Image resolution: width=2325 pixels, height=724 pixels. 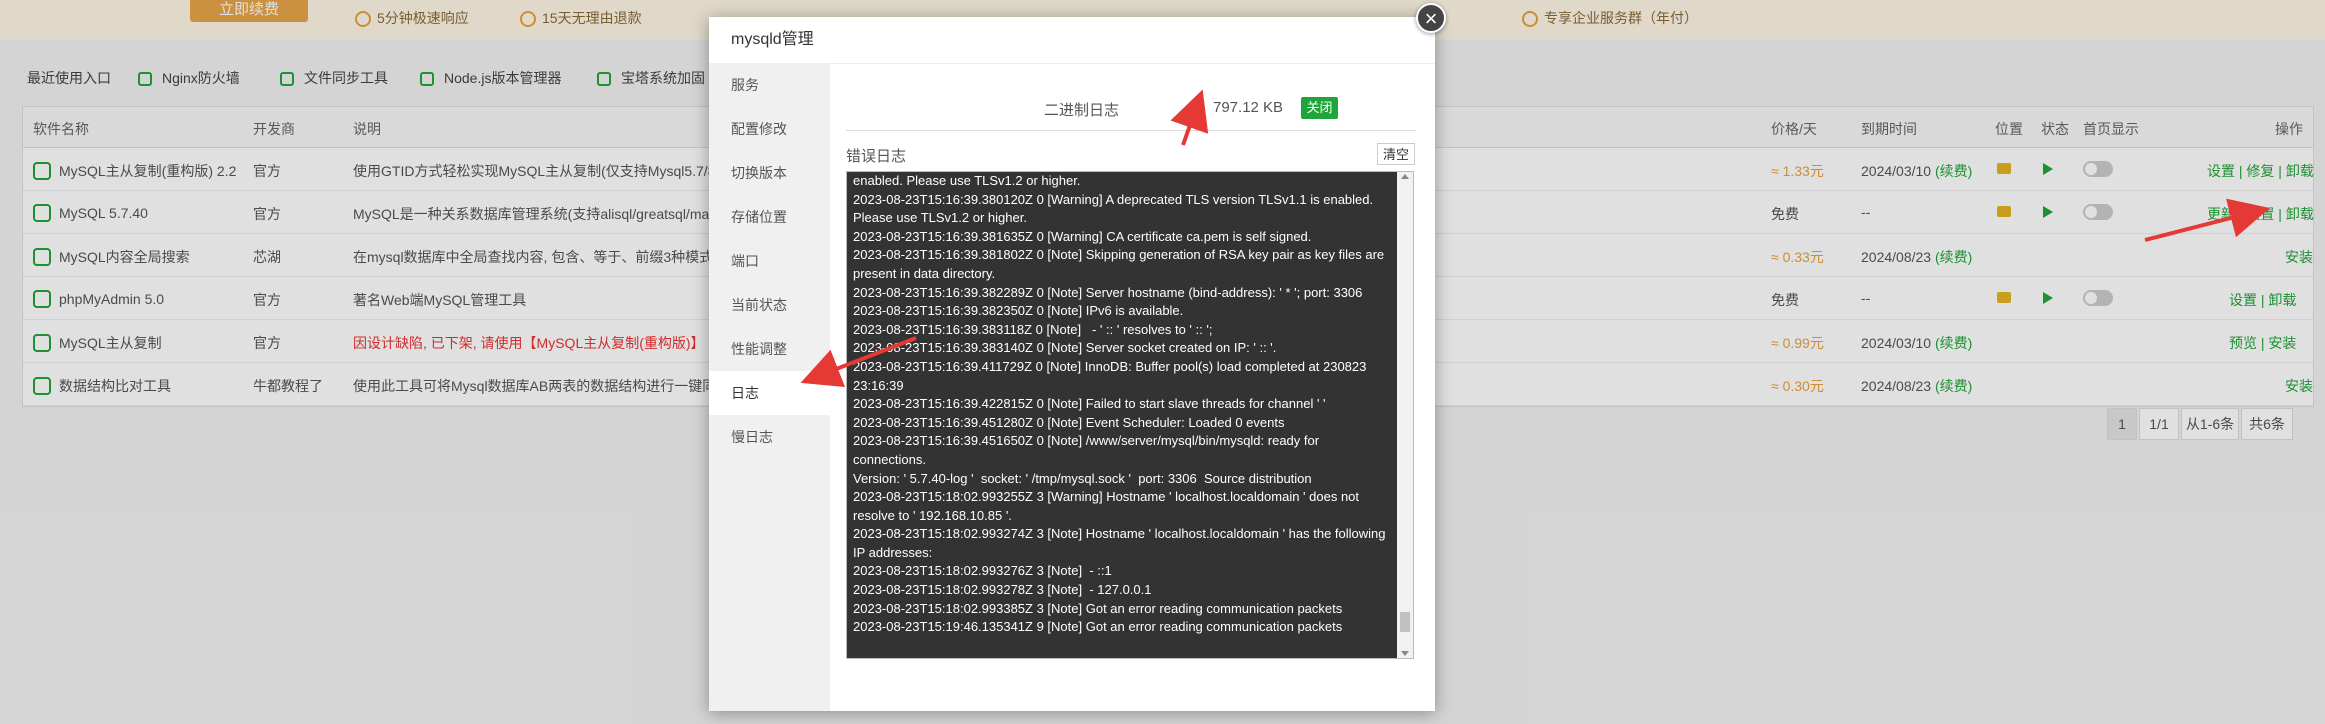 I want to click on binlog-toggle-button: 关闭, so click(x=1319, y=108).